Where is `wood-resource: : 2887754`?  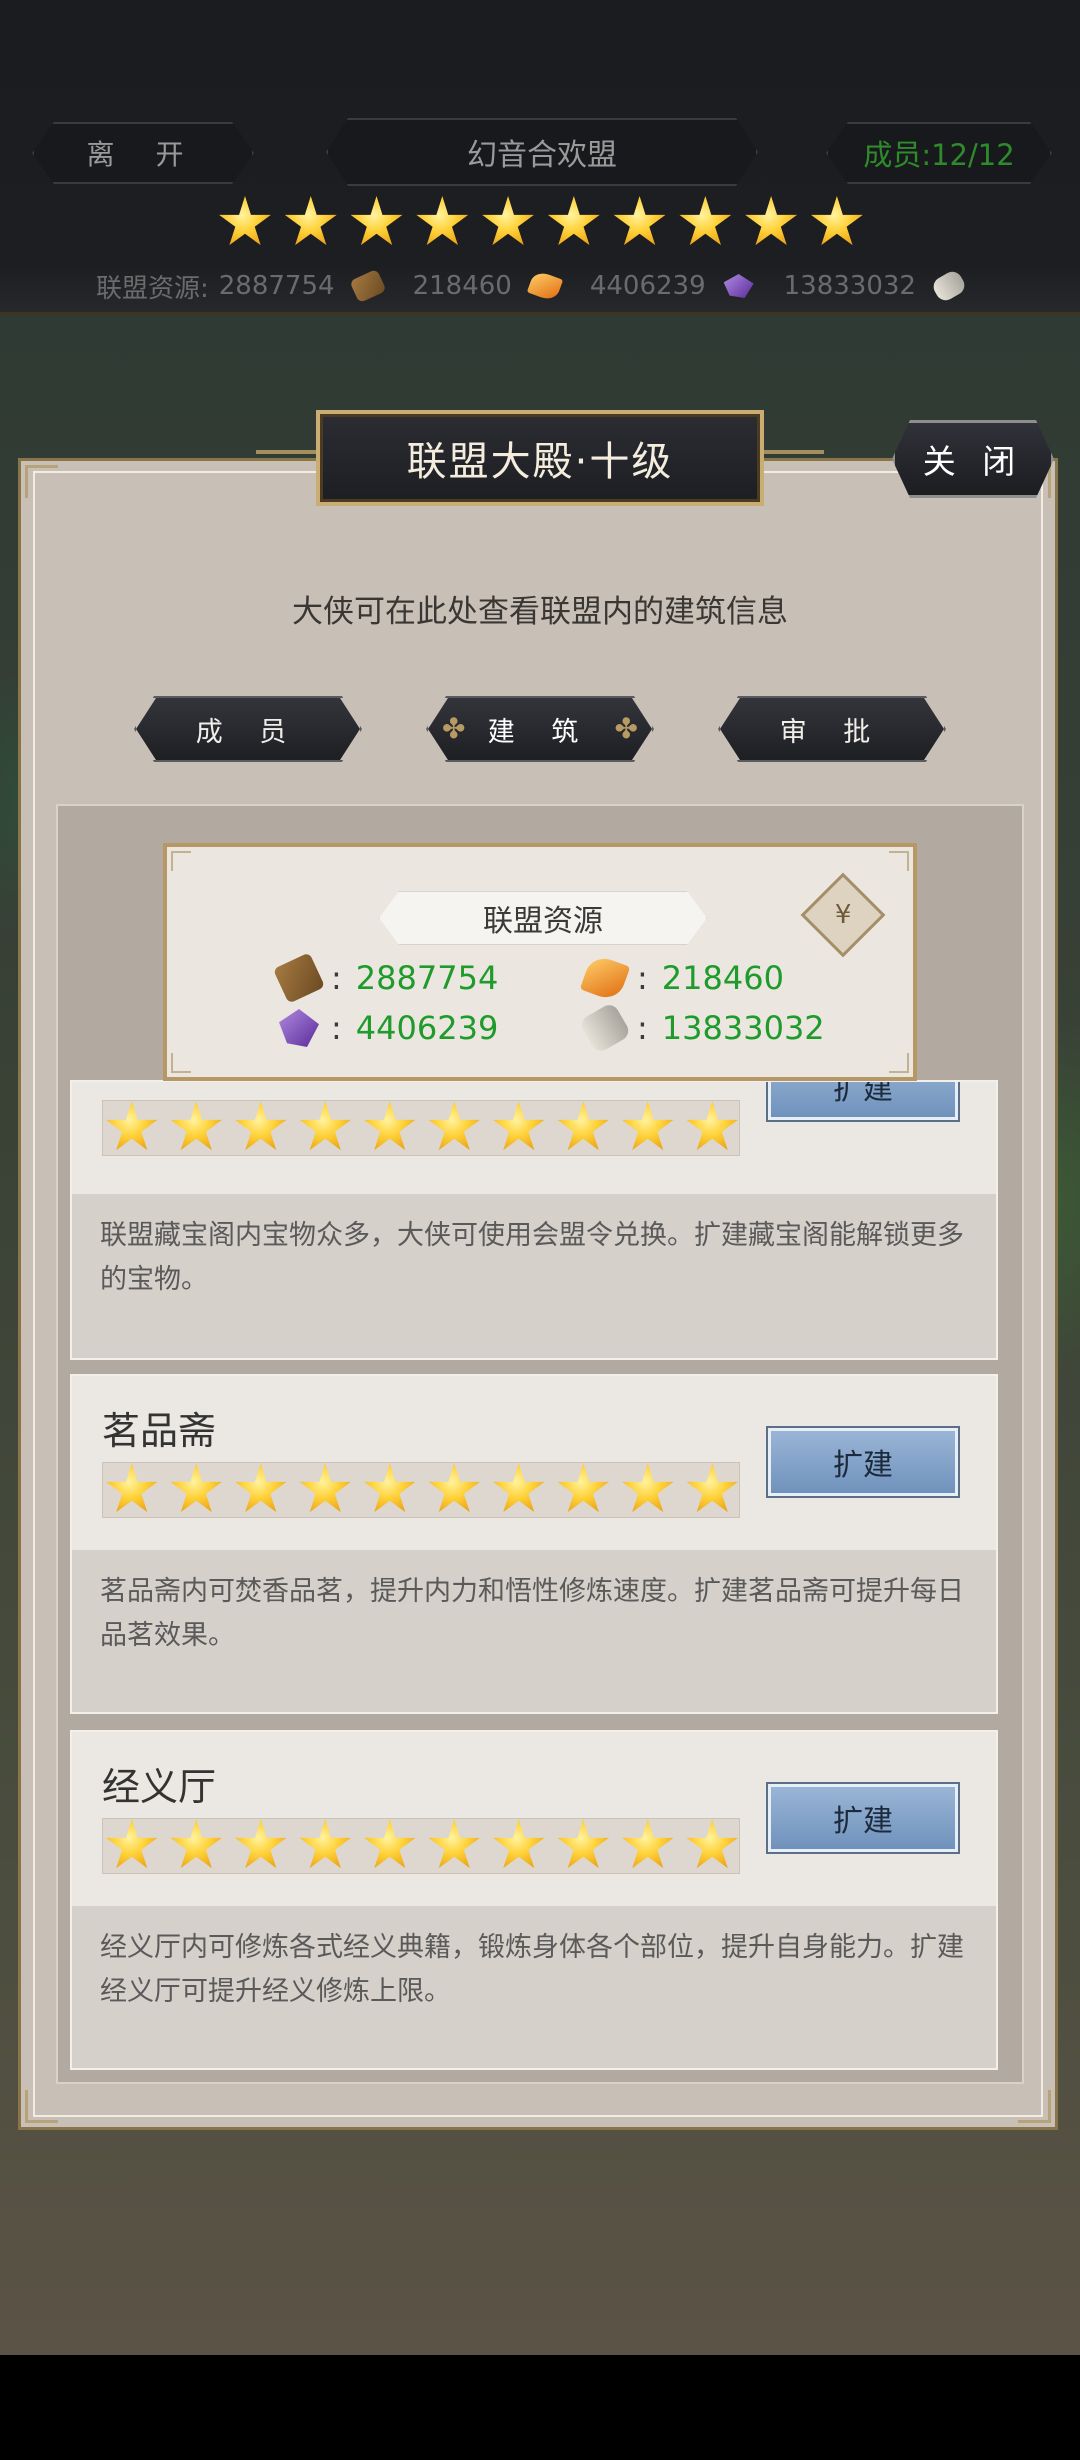 wood-resource: : 2887754 is located at coordinates (385, 978).